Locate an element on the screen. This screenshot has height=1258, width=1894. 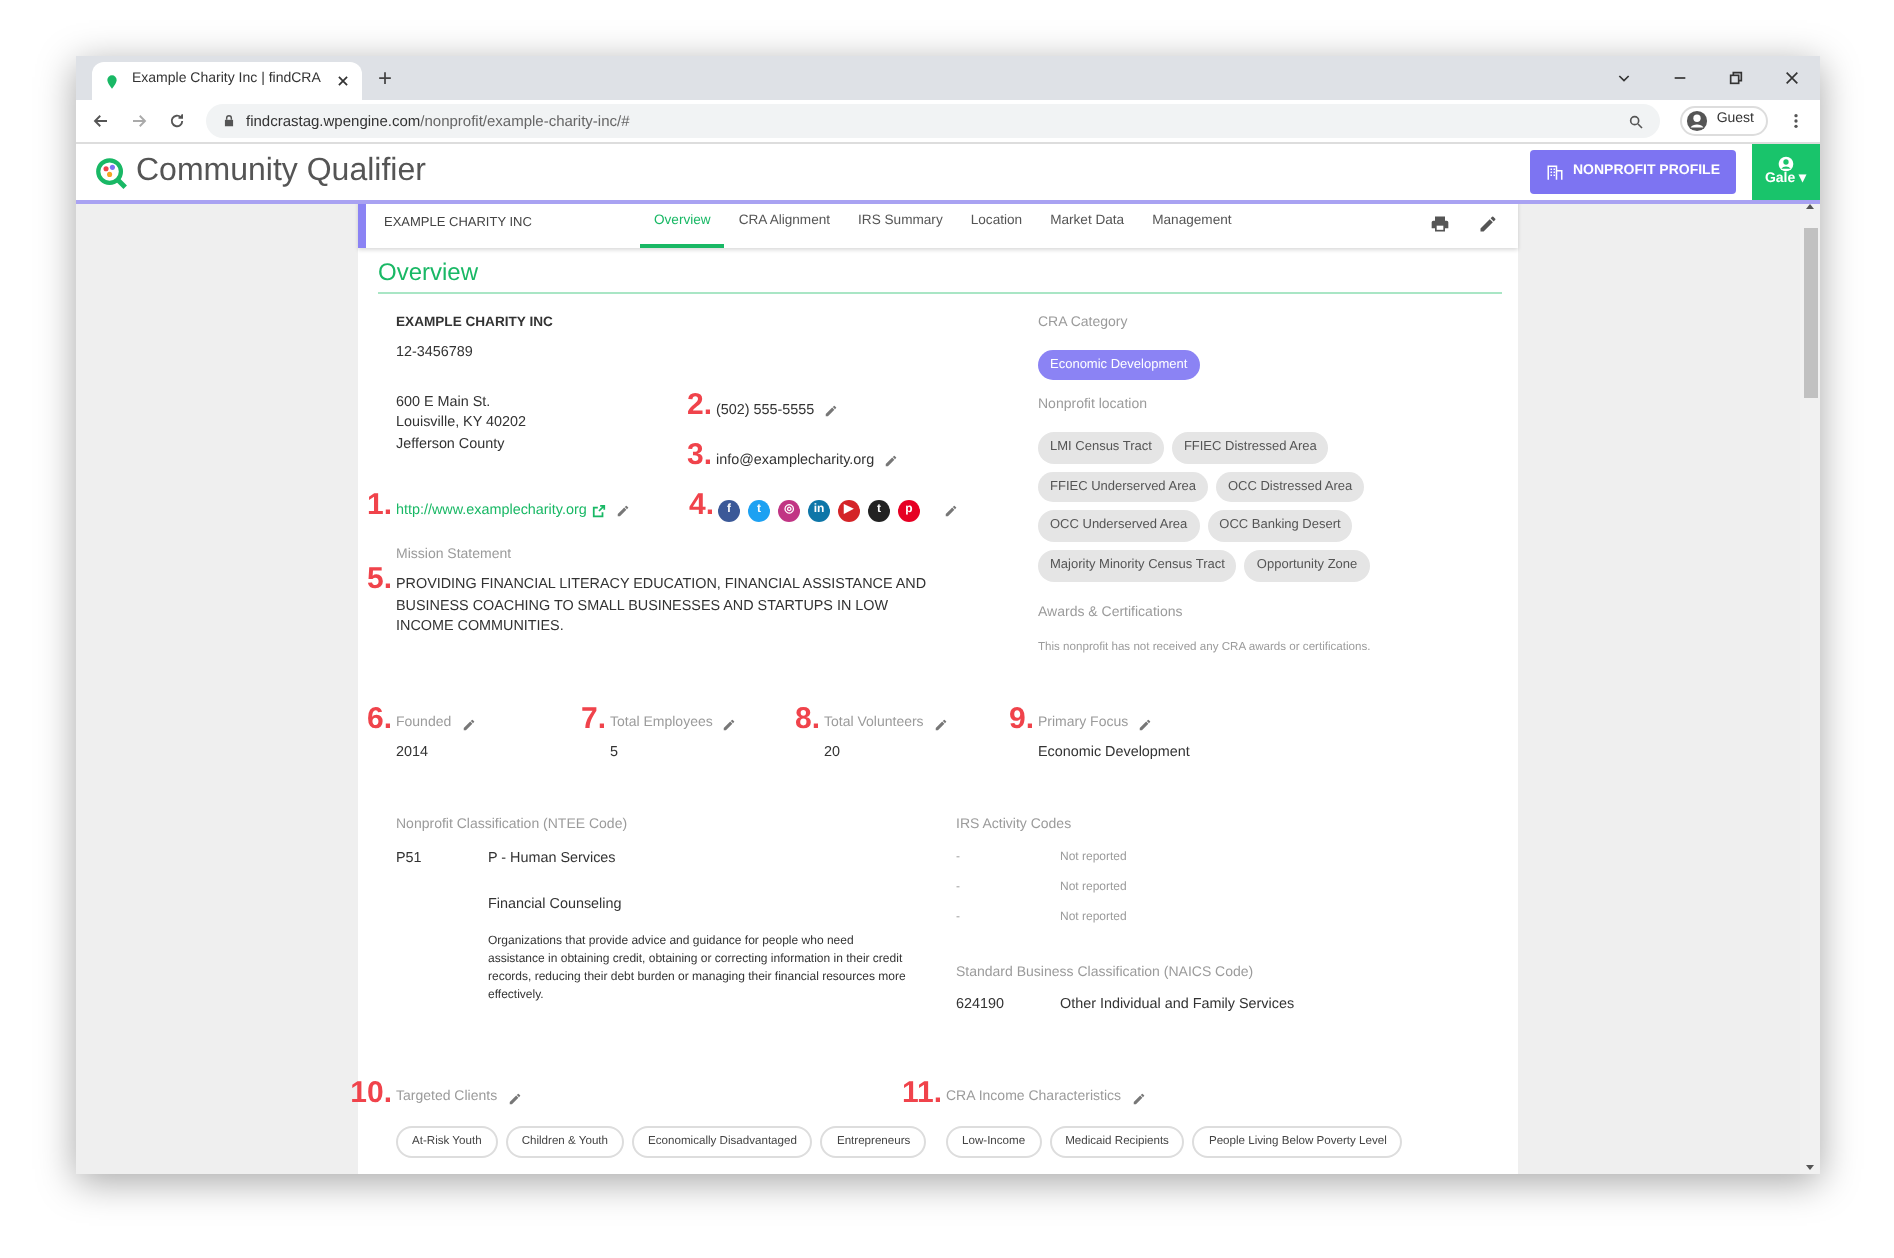
back-arrow-icon is located at coordinates (101, 121).